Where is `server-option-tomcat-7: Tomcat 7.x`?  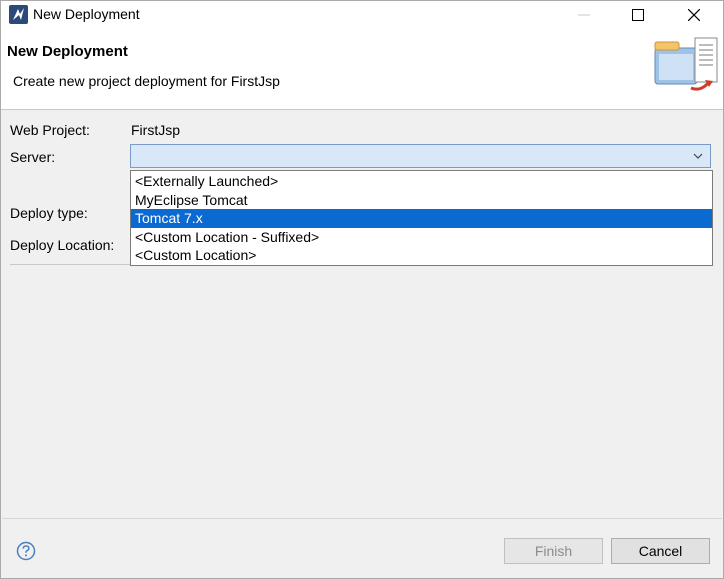 server-option-tomcat-7: Tomcat 7.x is located at coordinates (421, 218).